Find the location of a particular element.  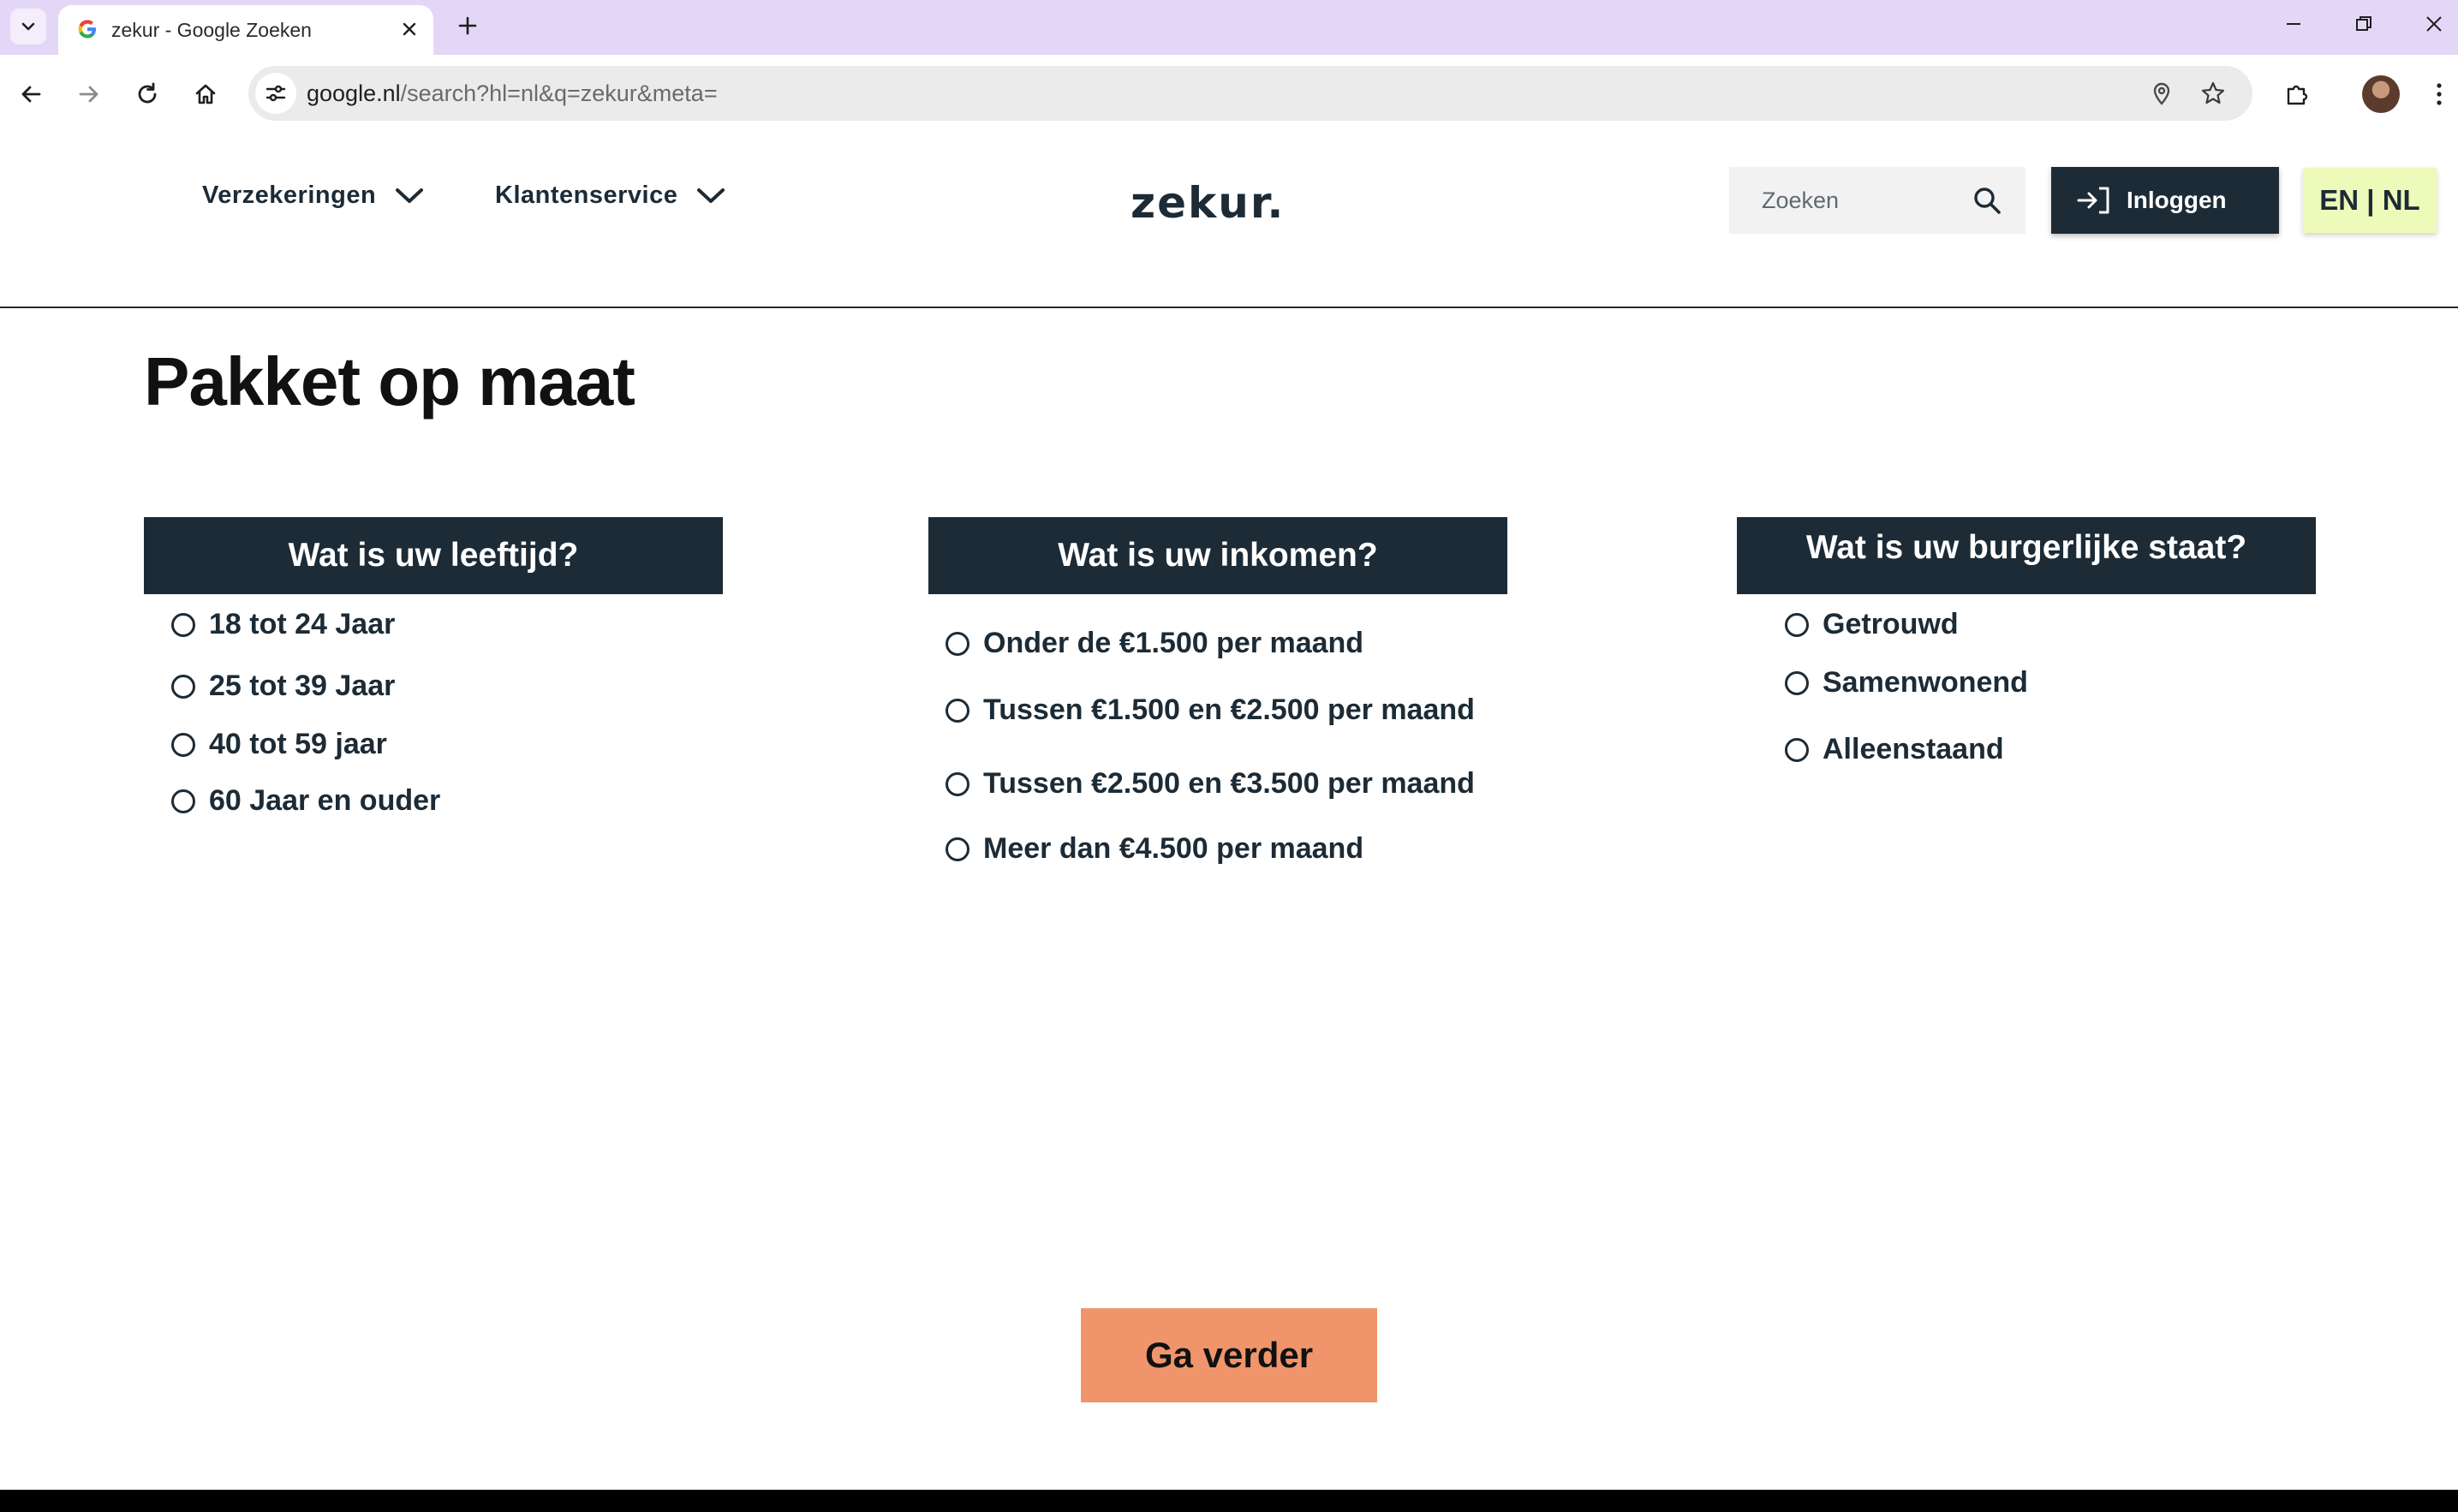

more-vertical-icon is located at coordinates (2440, 94).